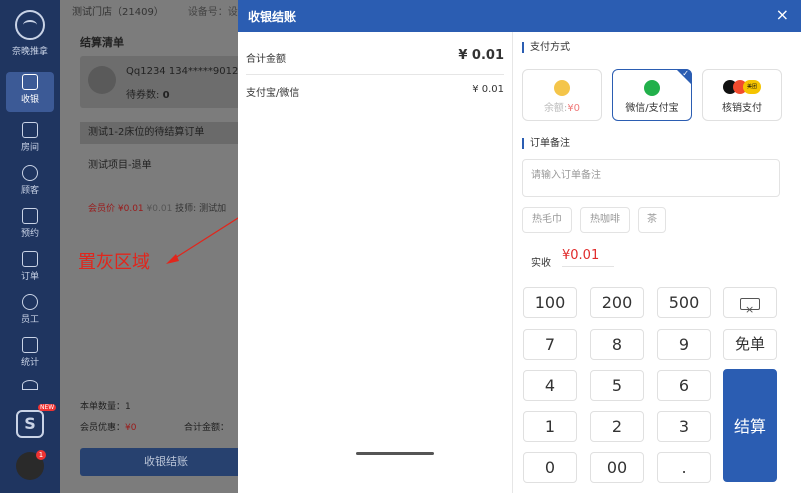  Describe the element at coordinates (148, 95) in the screenshot. I see `coupon-count: 待券数: 0` at that location.